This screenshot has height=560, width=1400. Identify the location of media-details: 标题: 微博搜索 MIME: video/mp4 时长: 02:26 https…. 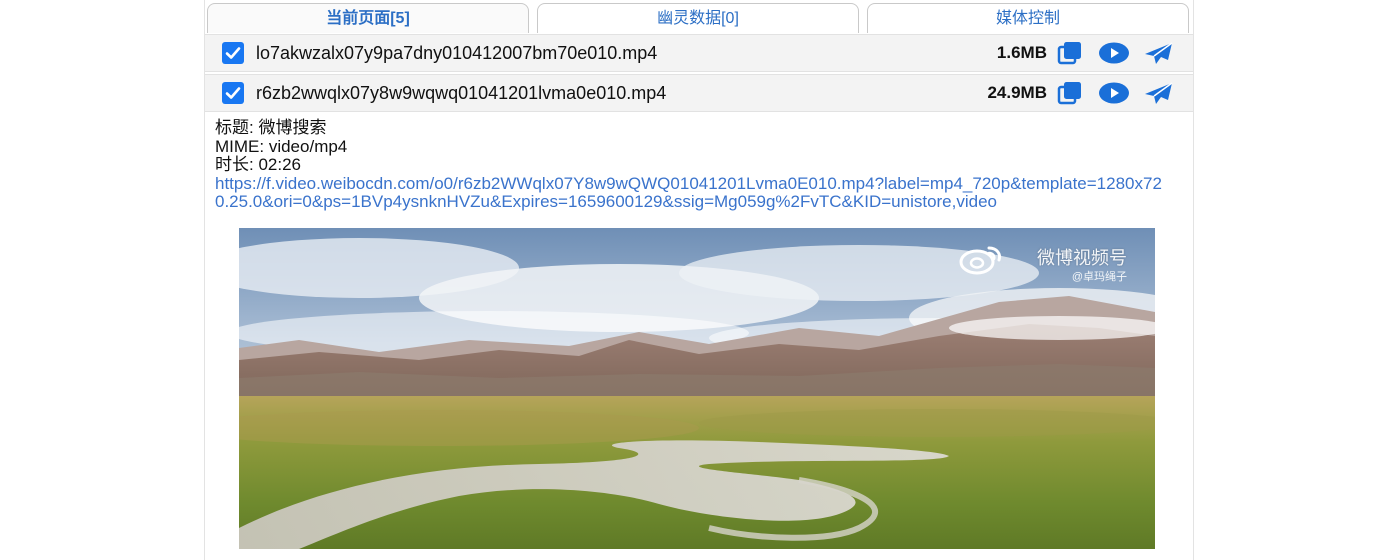
(700, 165).